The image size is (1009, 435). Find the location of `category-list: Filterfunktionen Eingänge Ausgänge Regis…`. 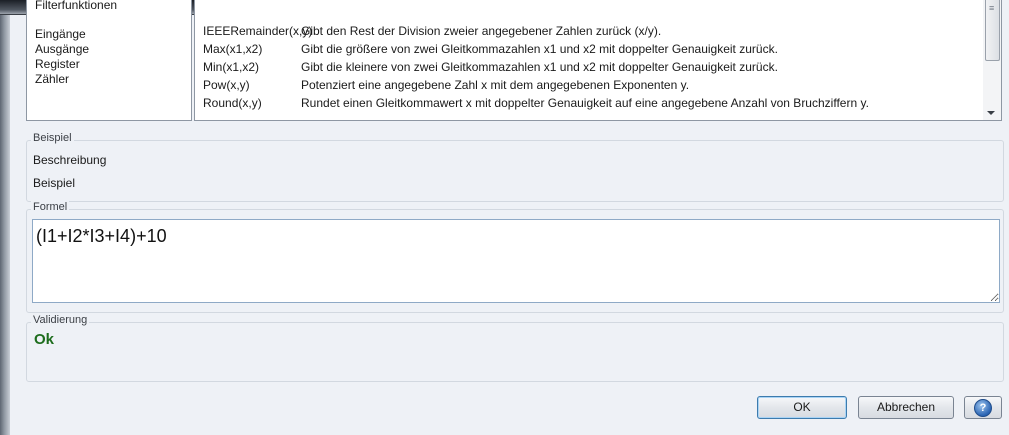

category-list: Filterfunktionen Eingänge Ausgänge Regis… is located at coordinates (109, 60).